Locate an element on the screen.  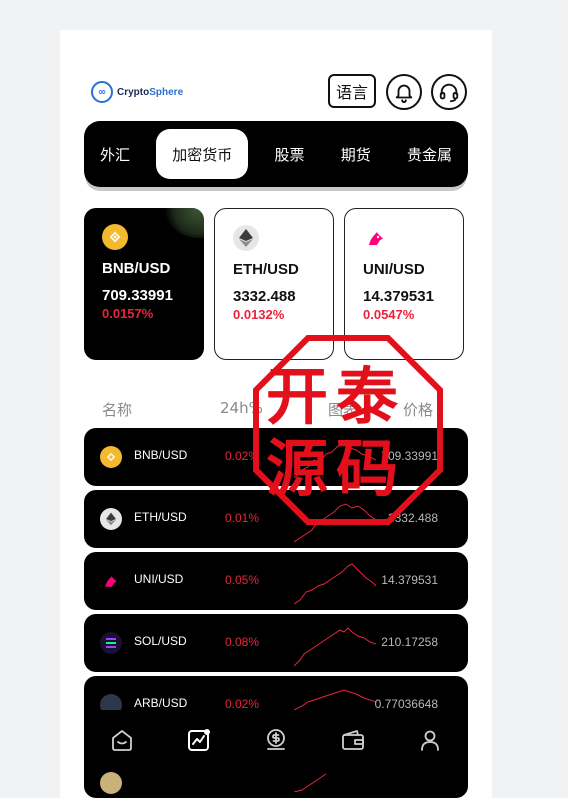
market-row-sol: SOL/USD 0.08% 210.17258 is located at coordinates (276, 643).